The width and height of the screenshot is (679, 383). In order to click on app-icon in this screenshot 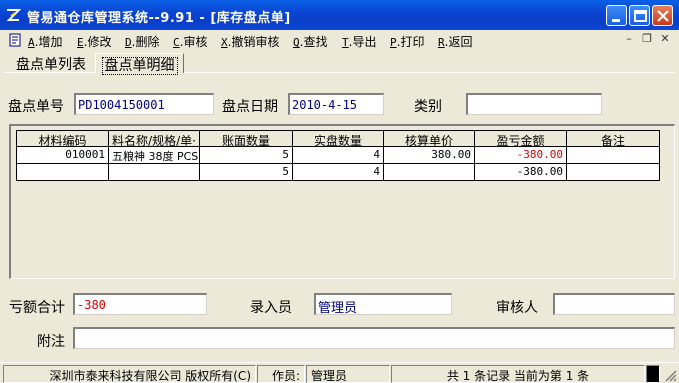, I will do `click(13, 15)`.